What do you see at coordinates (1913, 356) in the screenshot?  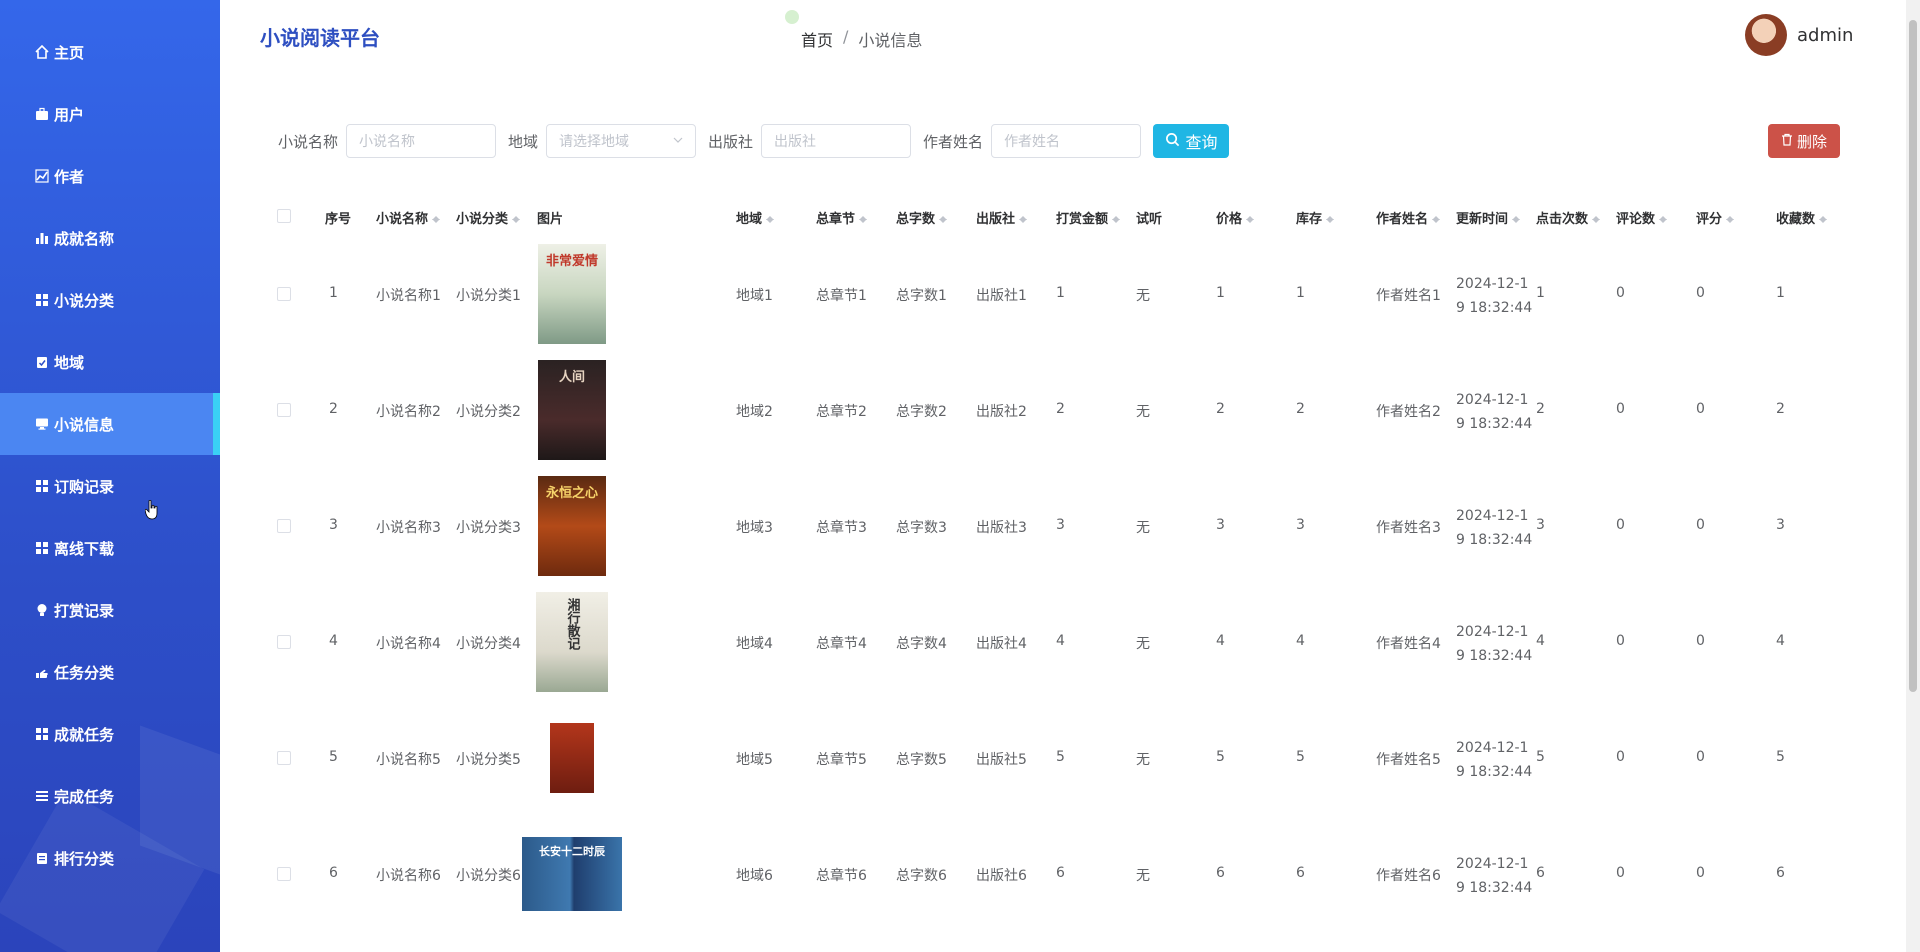 I see `scrollbar-thumb` at bounding box center [1913, 356].